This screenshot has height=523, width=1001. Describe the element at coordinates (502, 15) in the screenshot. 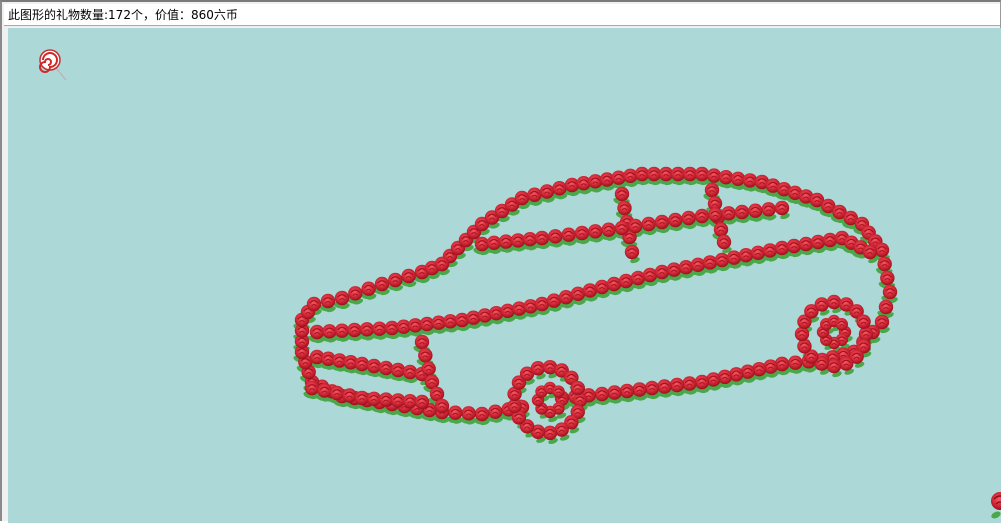

I see `gift-info-bar: 此图形的礼物数量:172个，价值：860六币` at that location.